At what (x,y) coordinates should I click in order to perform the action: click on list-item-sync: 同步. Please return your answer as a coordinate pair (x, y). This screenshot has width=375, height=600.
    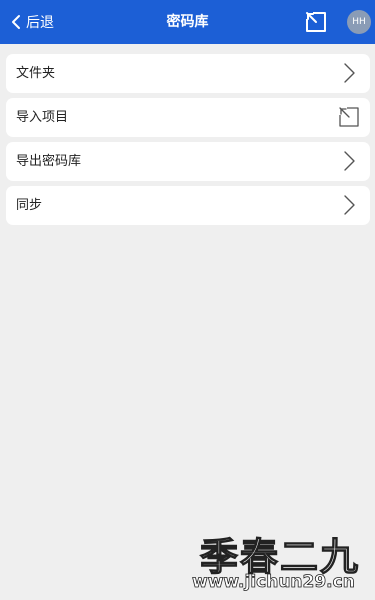
    Looking at the image, I should click on (188, 205).